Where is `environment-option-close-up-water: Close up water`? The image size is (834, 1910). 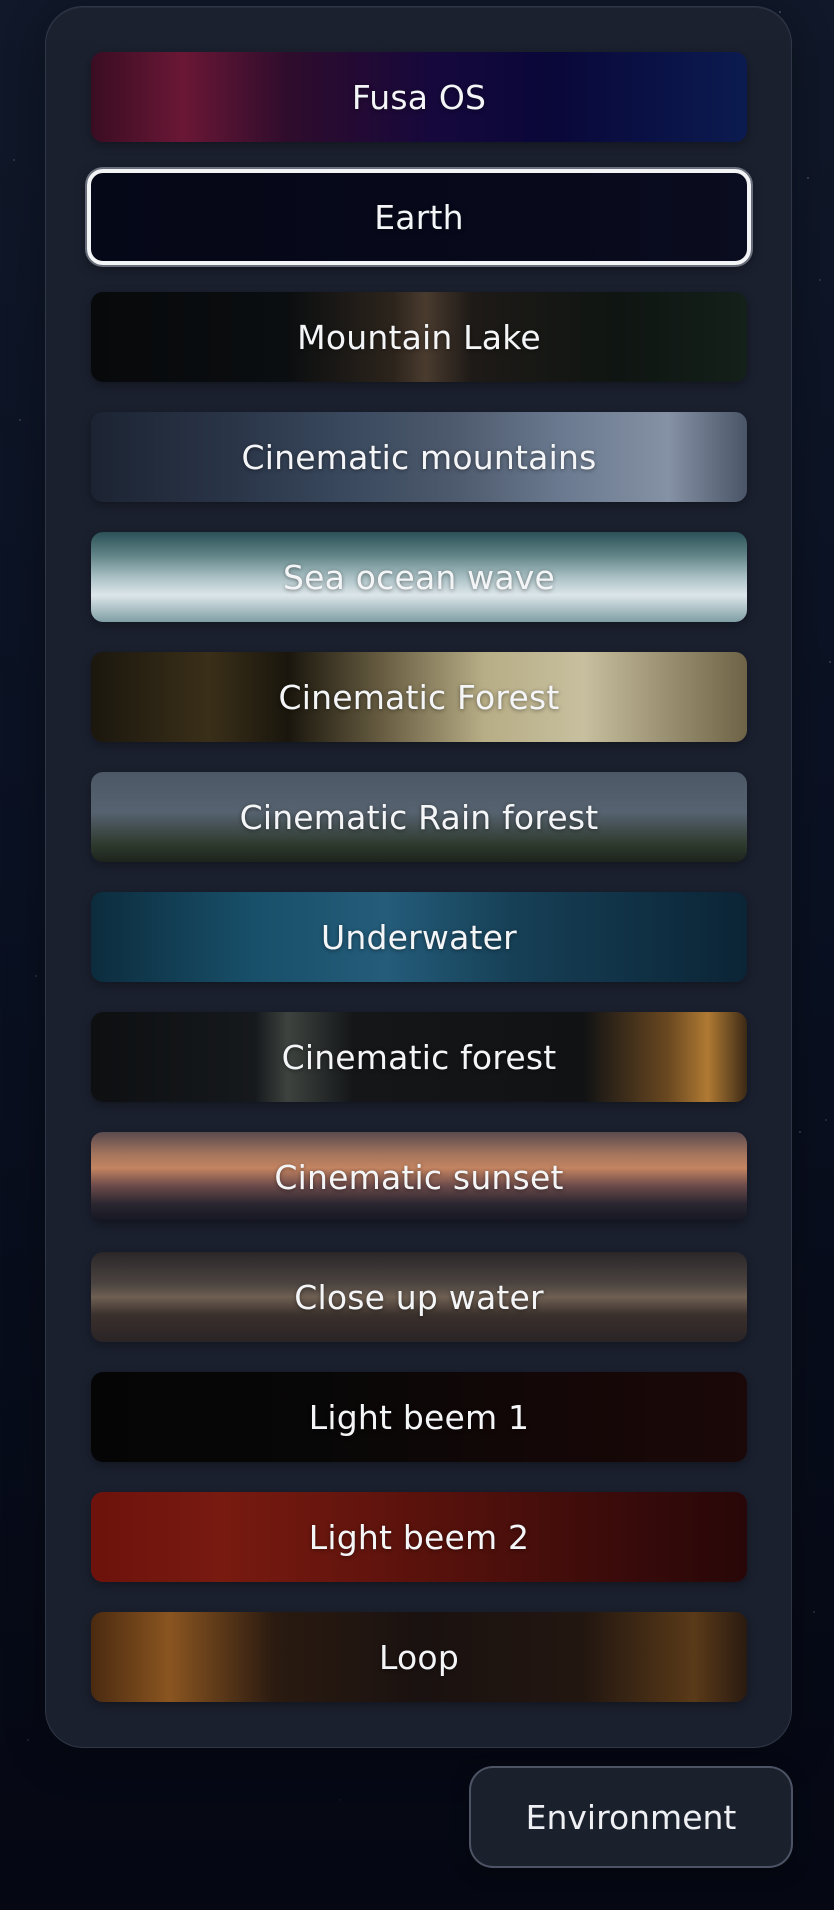 environment-option-close-up-water: Close up water is located at coordinates (419, 1297).